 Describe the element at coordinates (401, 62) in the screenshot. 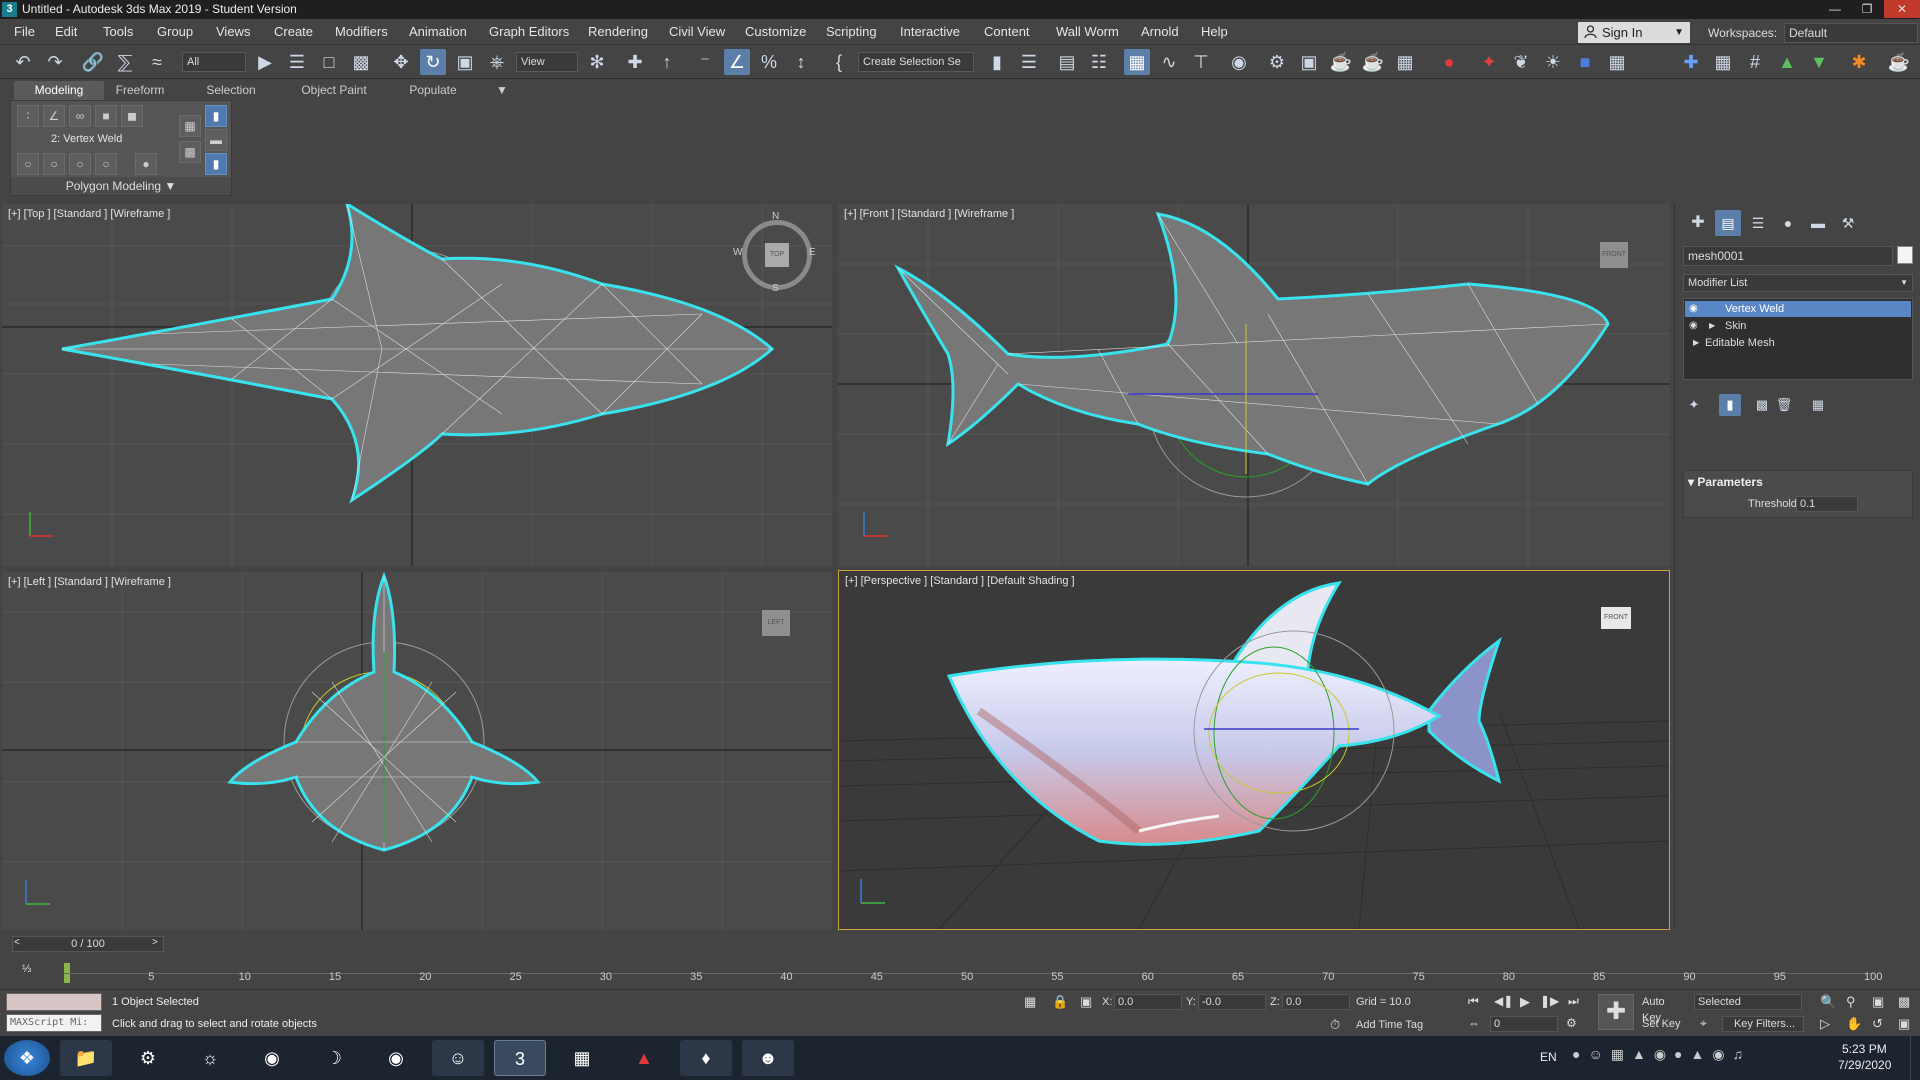

I see `move-icon: ✥` at that location.